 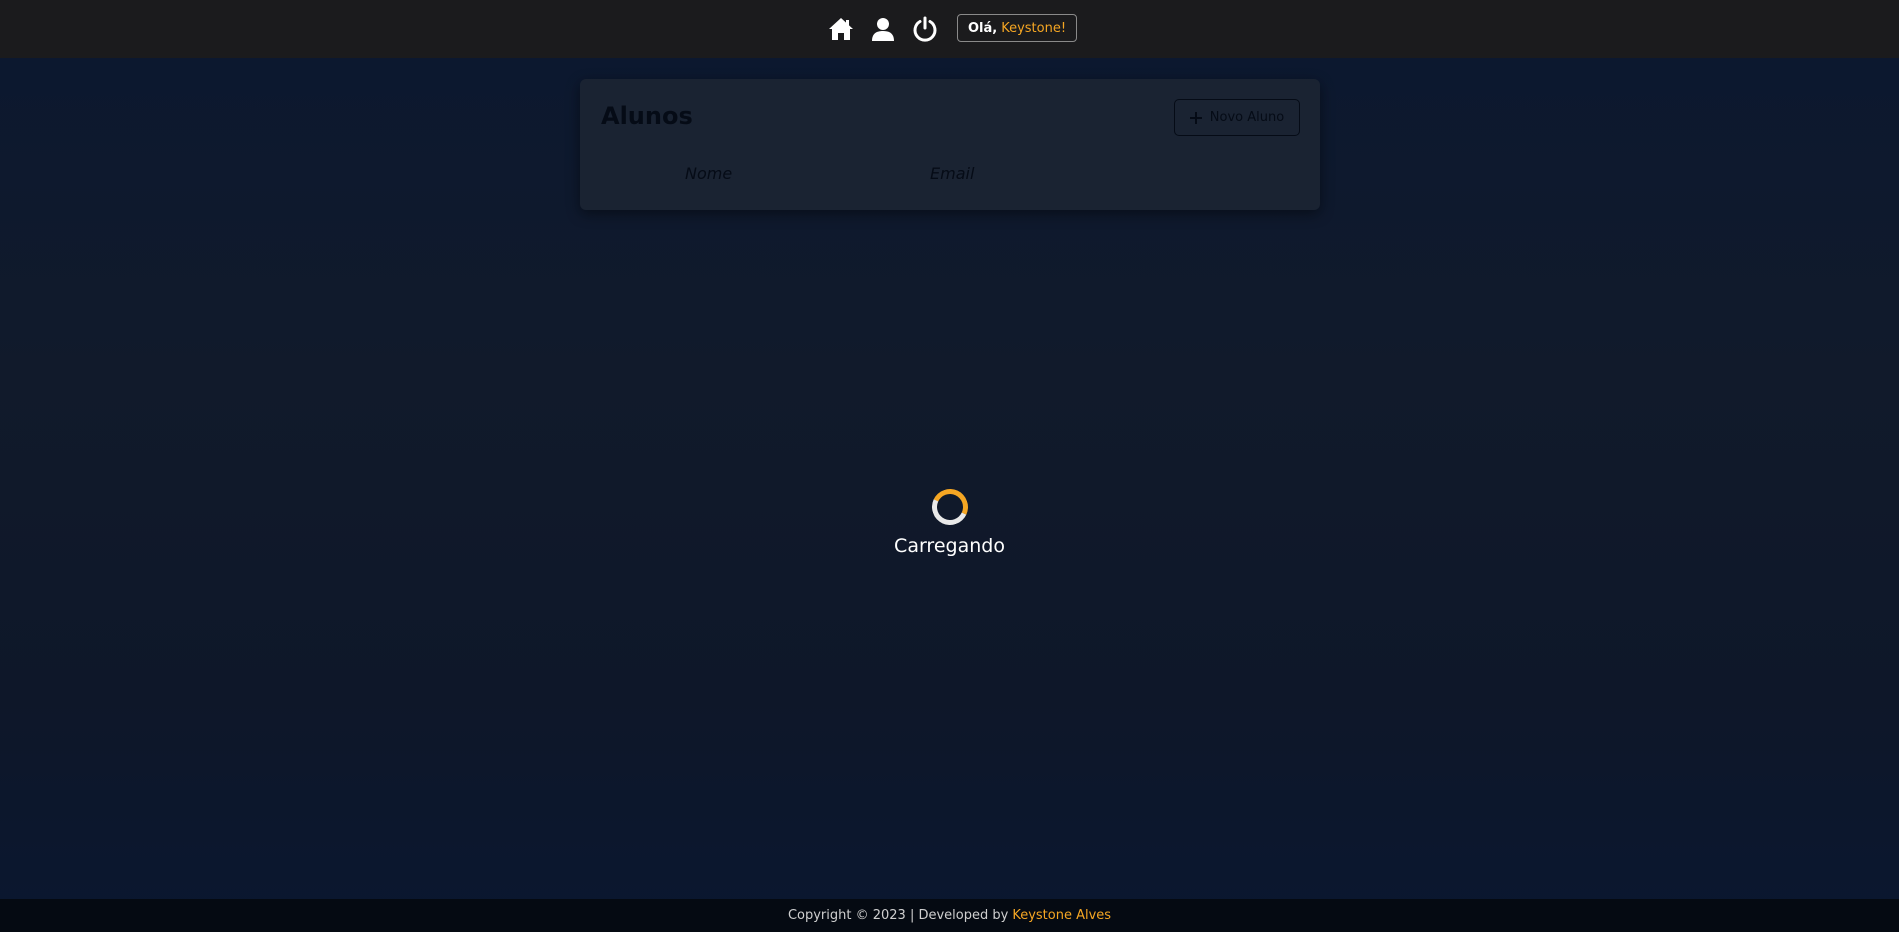 I want to click on spinner-icon, so click(x=949, y=507).